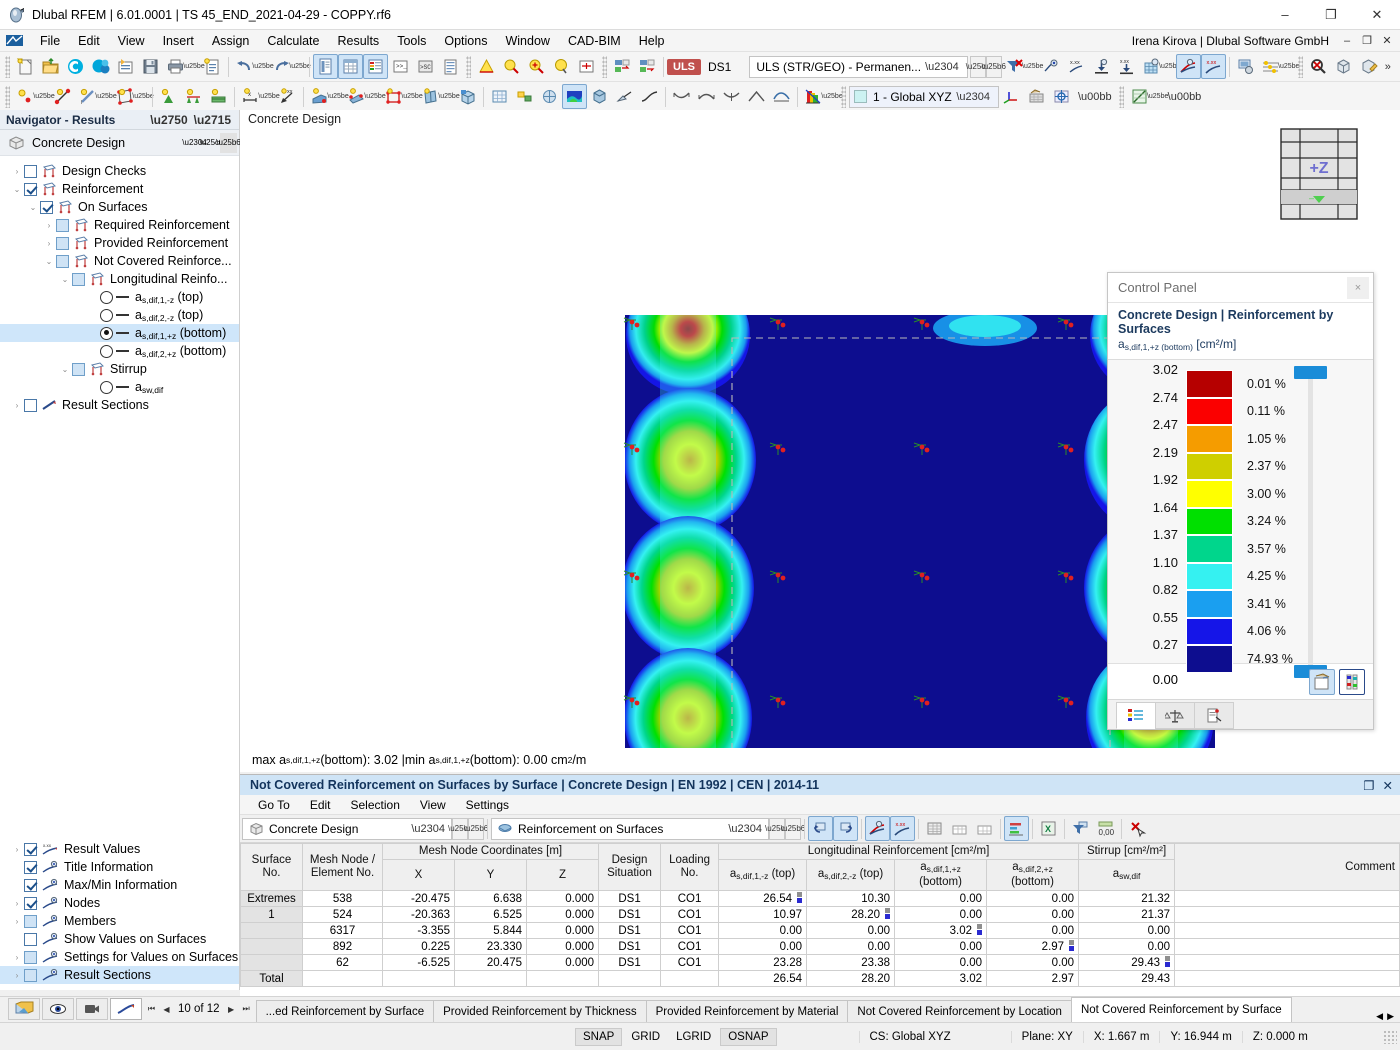 Image resolution: width=1400 pixels, height=1050 pixels. I want to click on window-maximize-button: ❐, so click(1331, 15).